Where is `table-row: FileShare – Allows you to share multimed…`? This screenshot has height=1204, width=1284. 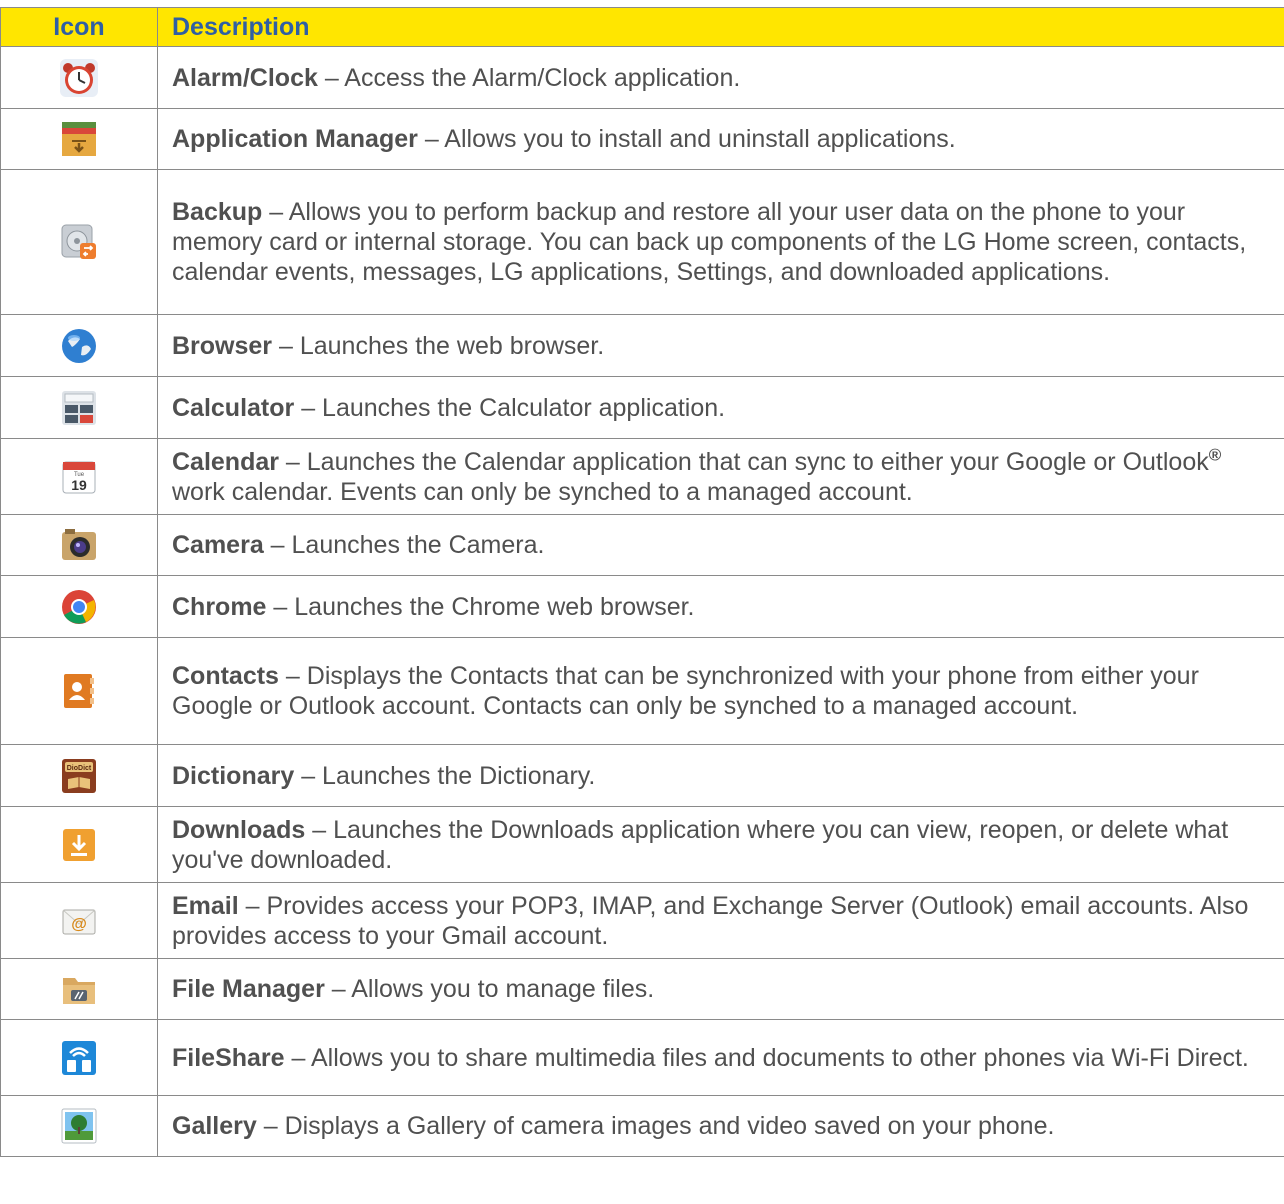 table-row: FileShare – Allows you to share multimed… is located at coordinates (642, 1058).